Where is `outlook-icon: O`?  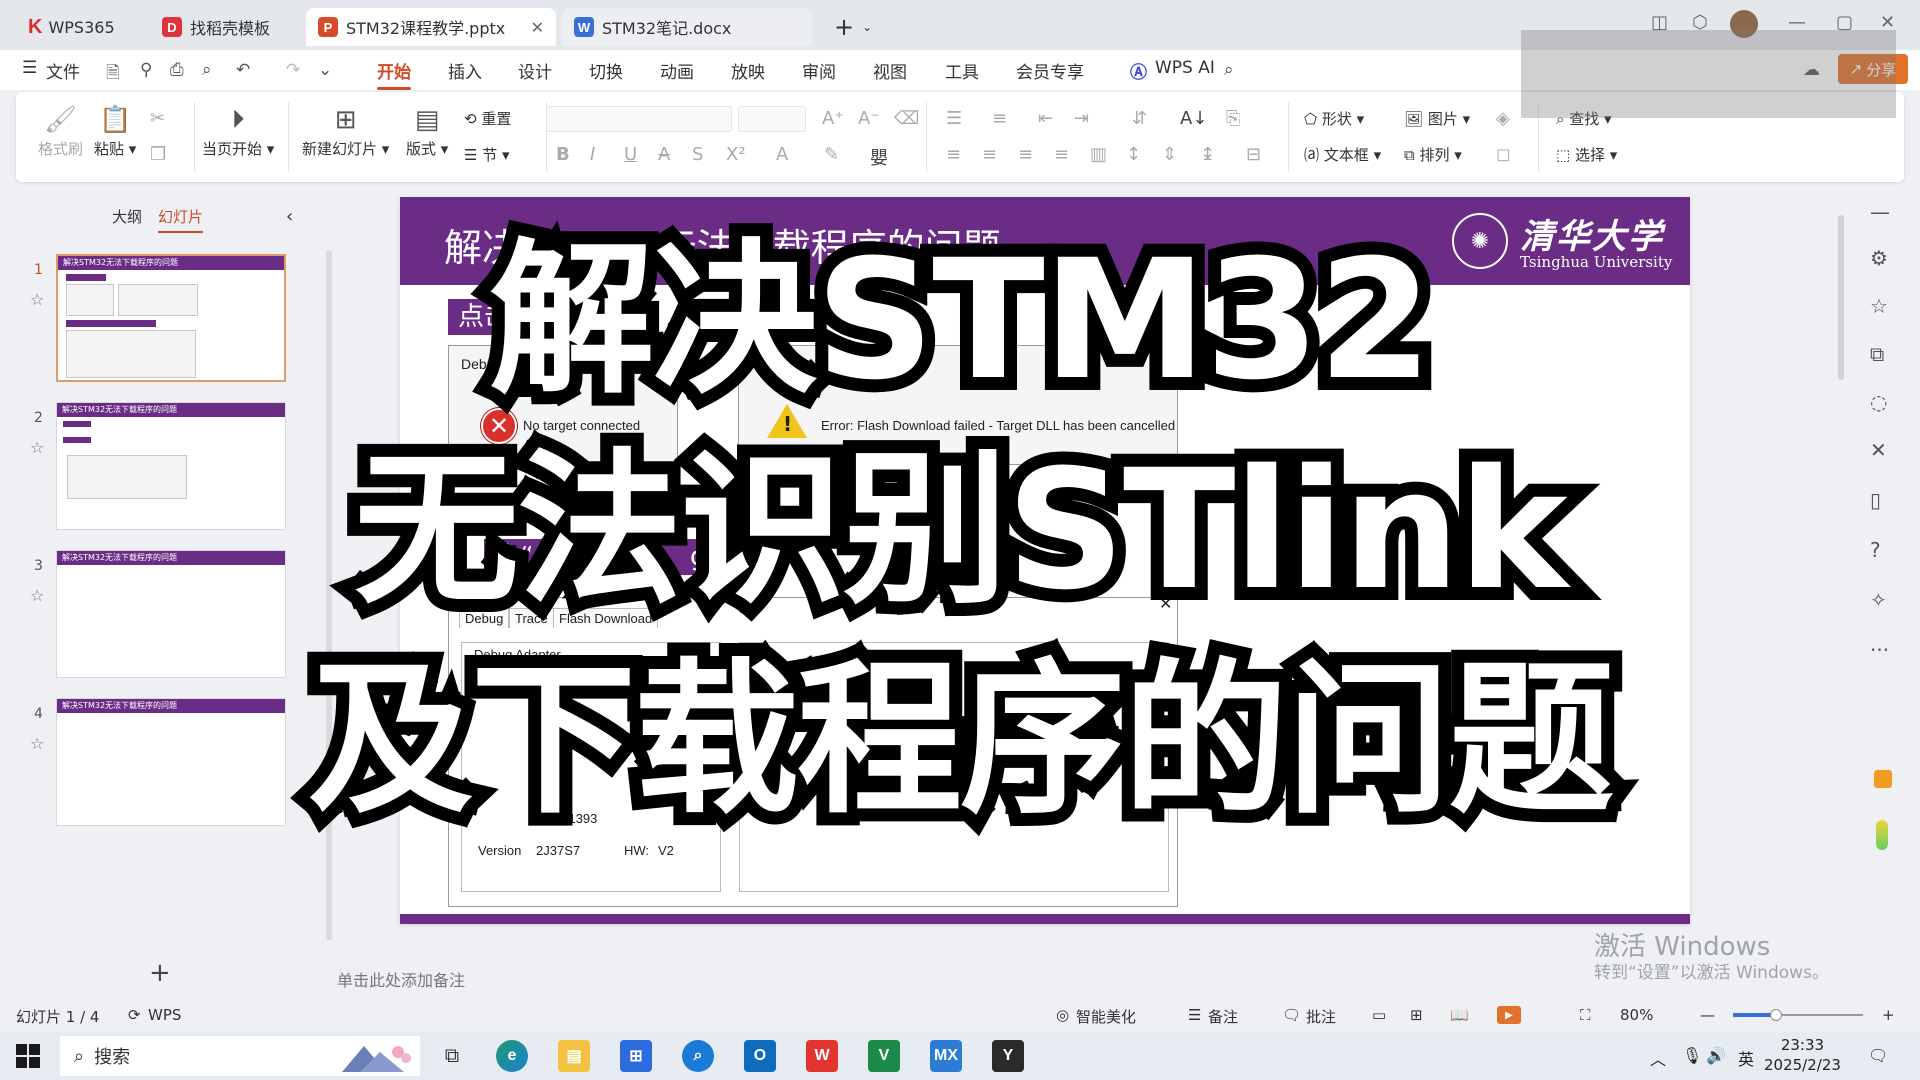
outlook-icon: O is located at coordinates (760, 1056).